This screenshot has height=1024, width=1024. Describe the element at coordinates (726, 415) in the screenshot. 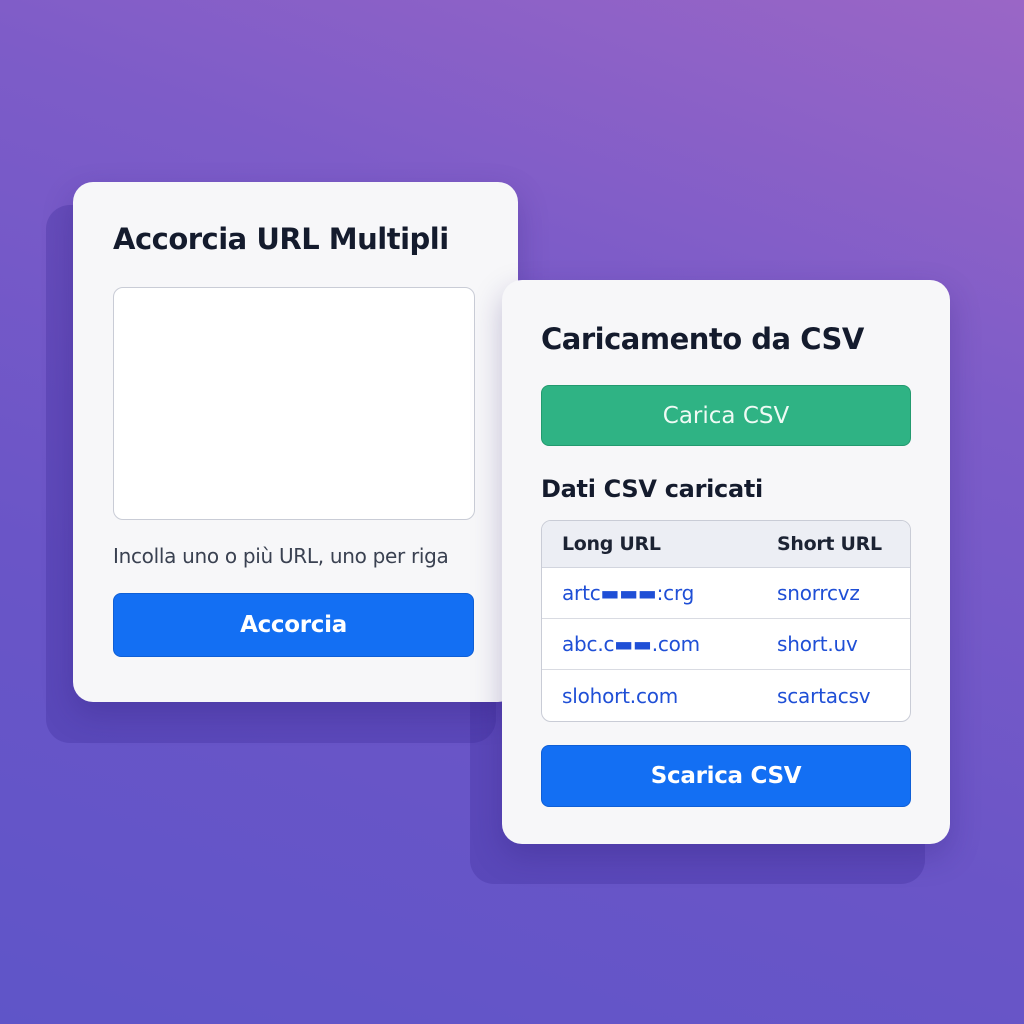

I see `upload-csv-button: Carica CSV` at that location.